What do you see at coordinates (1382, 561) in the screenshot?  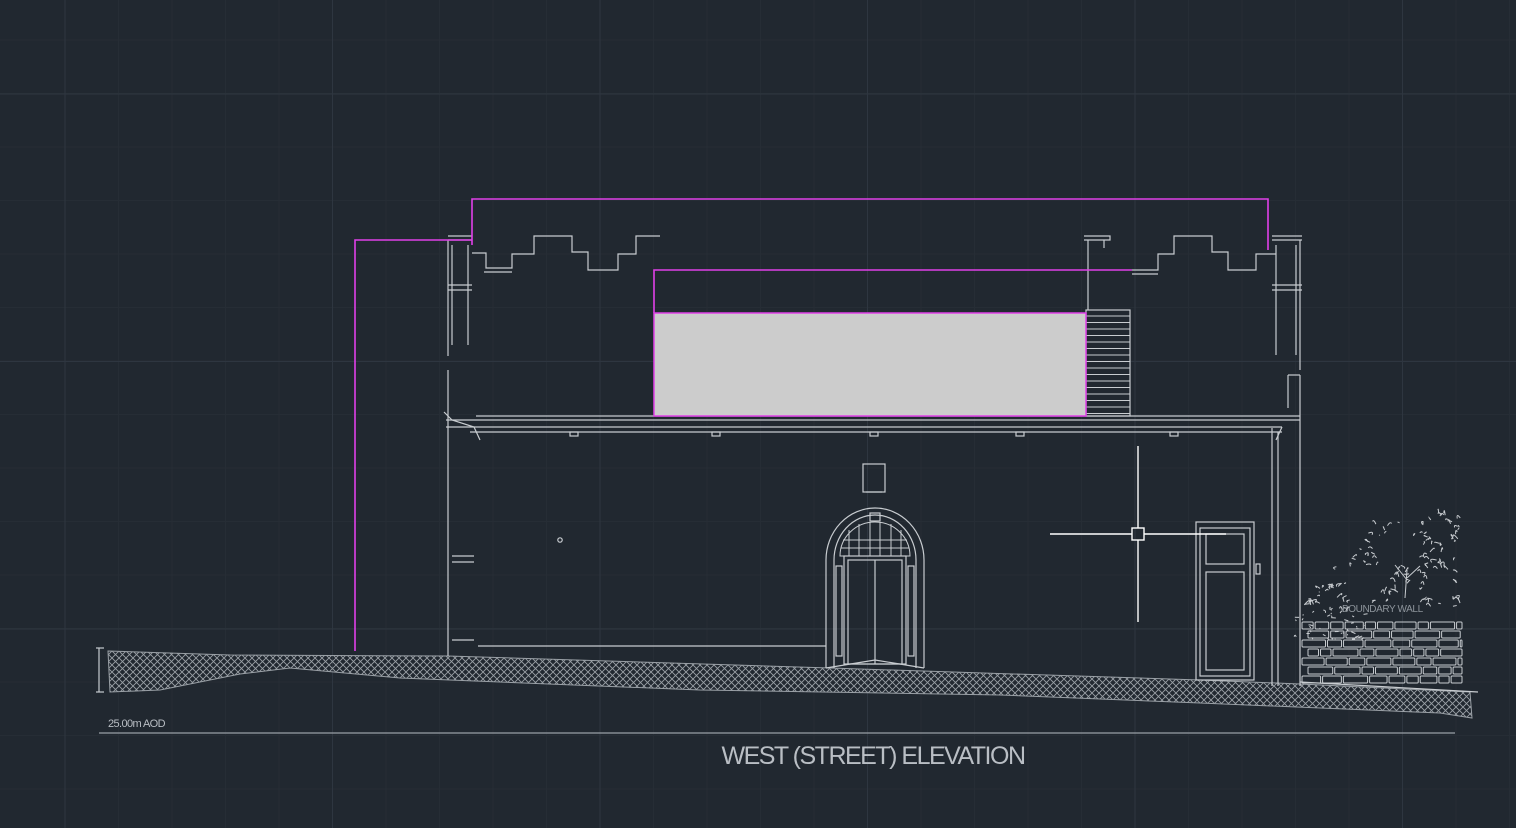 I see `tree-sketch` at bounding box center [1382, 561].